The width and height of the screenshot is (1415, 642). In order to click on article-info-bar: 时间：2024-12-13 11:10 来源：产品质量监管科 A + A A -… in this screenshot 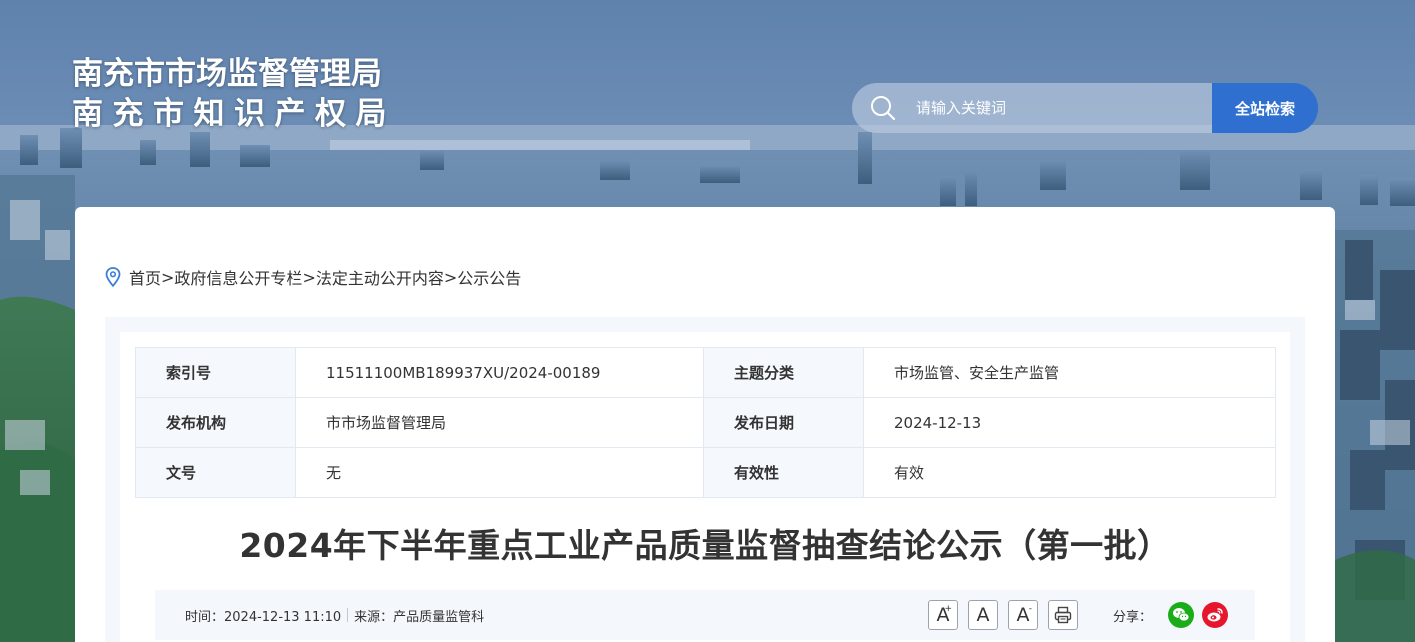, I will do `click(705, 615)`.